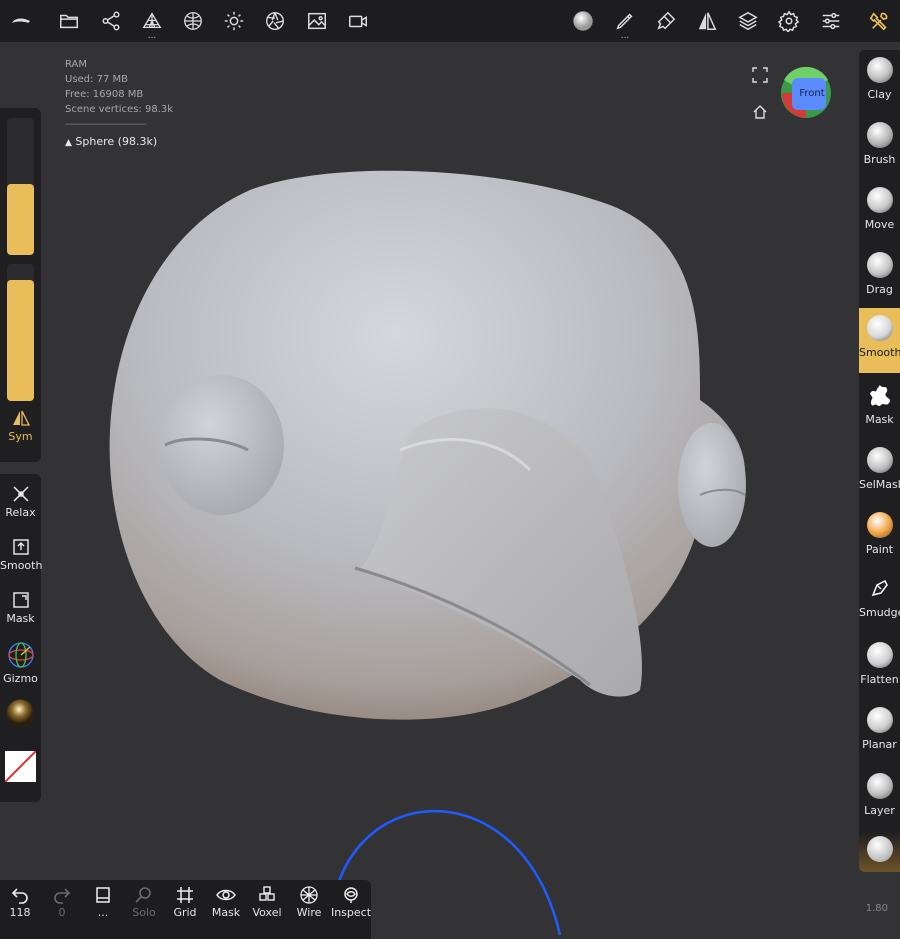  What do you see at coordinates (62, 896) in the screenshot?
I see `redo-icon` at bounding box center [62, 896].